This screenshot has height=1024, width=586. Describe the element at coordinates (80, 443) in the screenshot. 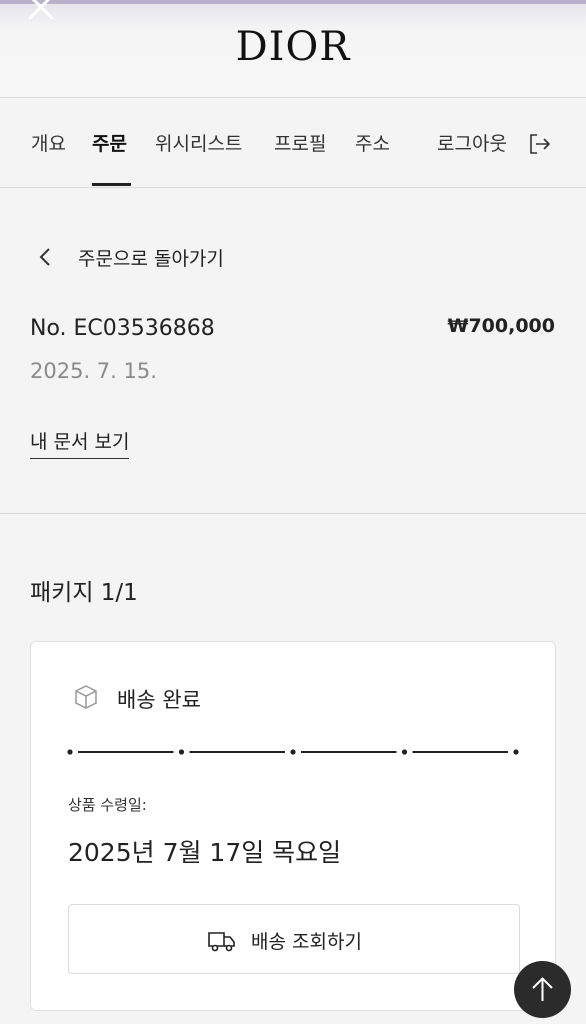

I see `view-documents-link: 내 문서 보기` at that location.